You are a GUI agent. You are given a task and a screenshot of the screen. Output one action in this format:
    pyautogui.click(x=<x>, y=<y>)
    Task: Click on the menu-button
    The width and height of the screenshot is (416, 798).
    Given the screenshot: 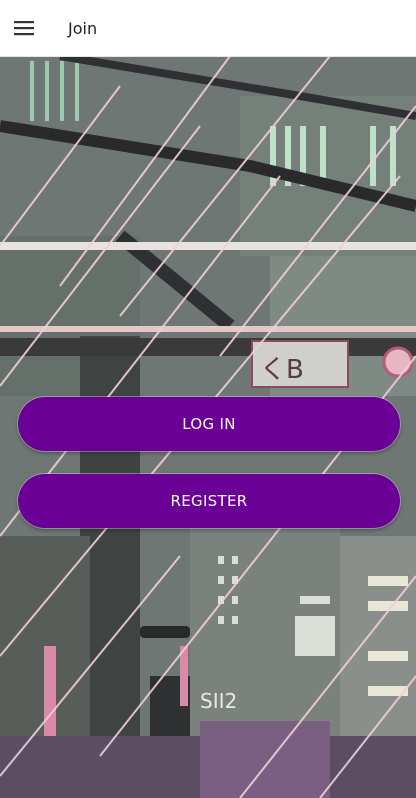 What is the action you would take?
    pyautogui.click(x=24, y=28)
    